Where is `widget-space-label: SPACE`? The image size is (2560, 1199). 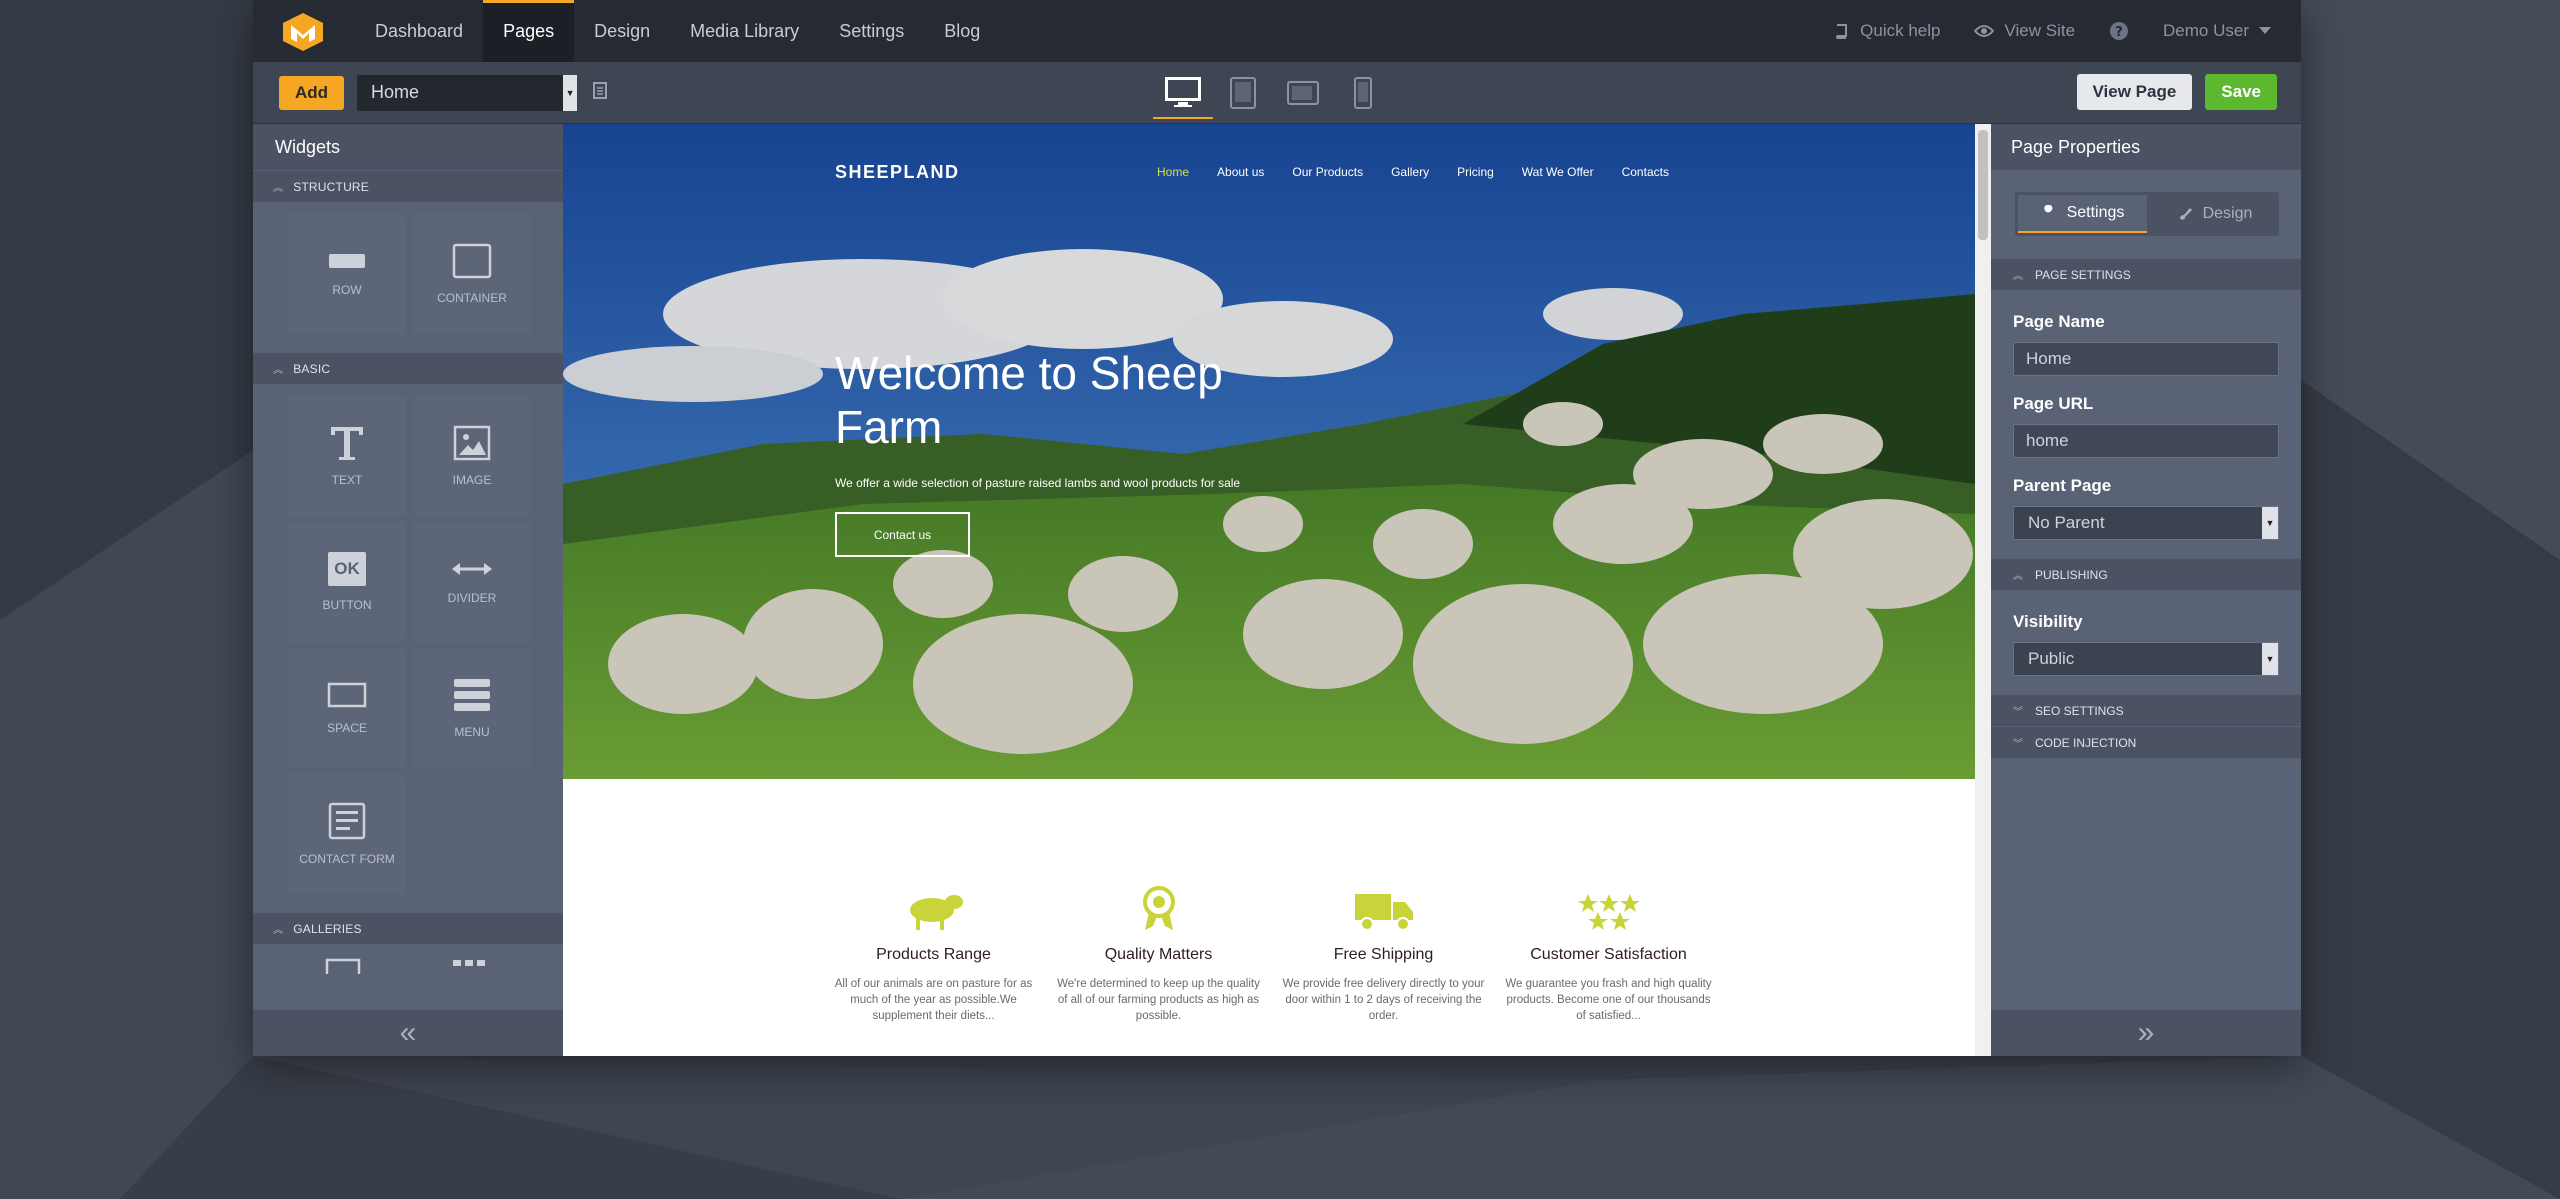 widget-space-label: SPACE is located at coordinates (347, 728).